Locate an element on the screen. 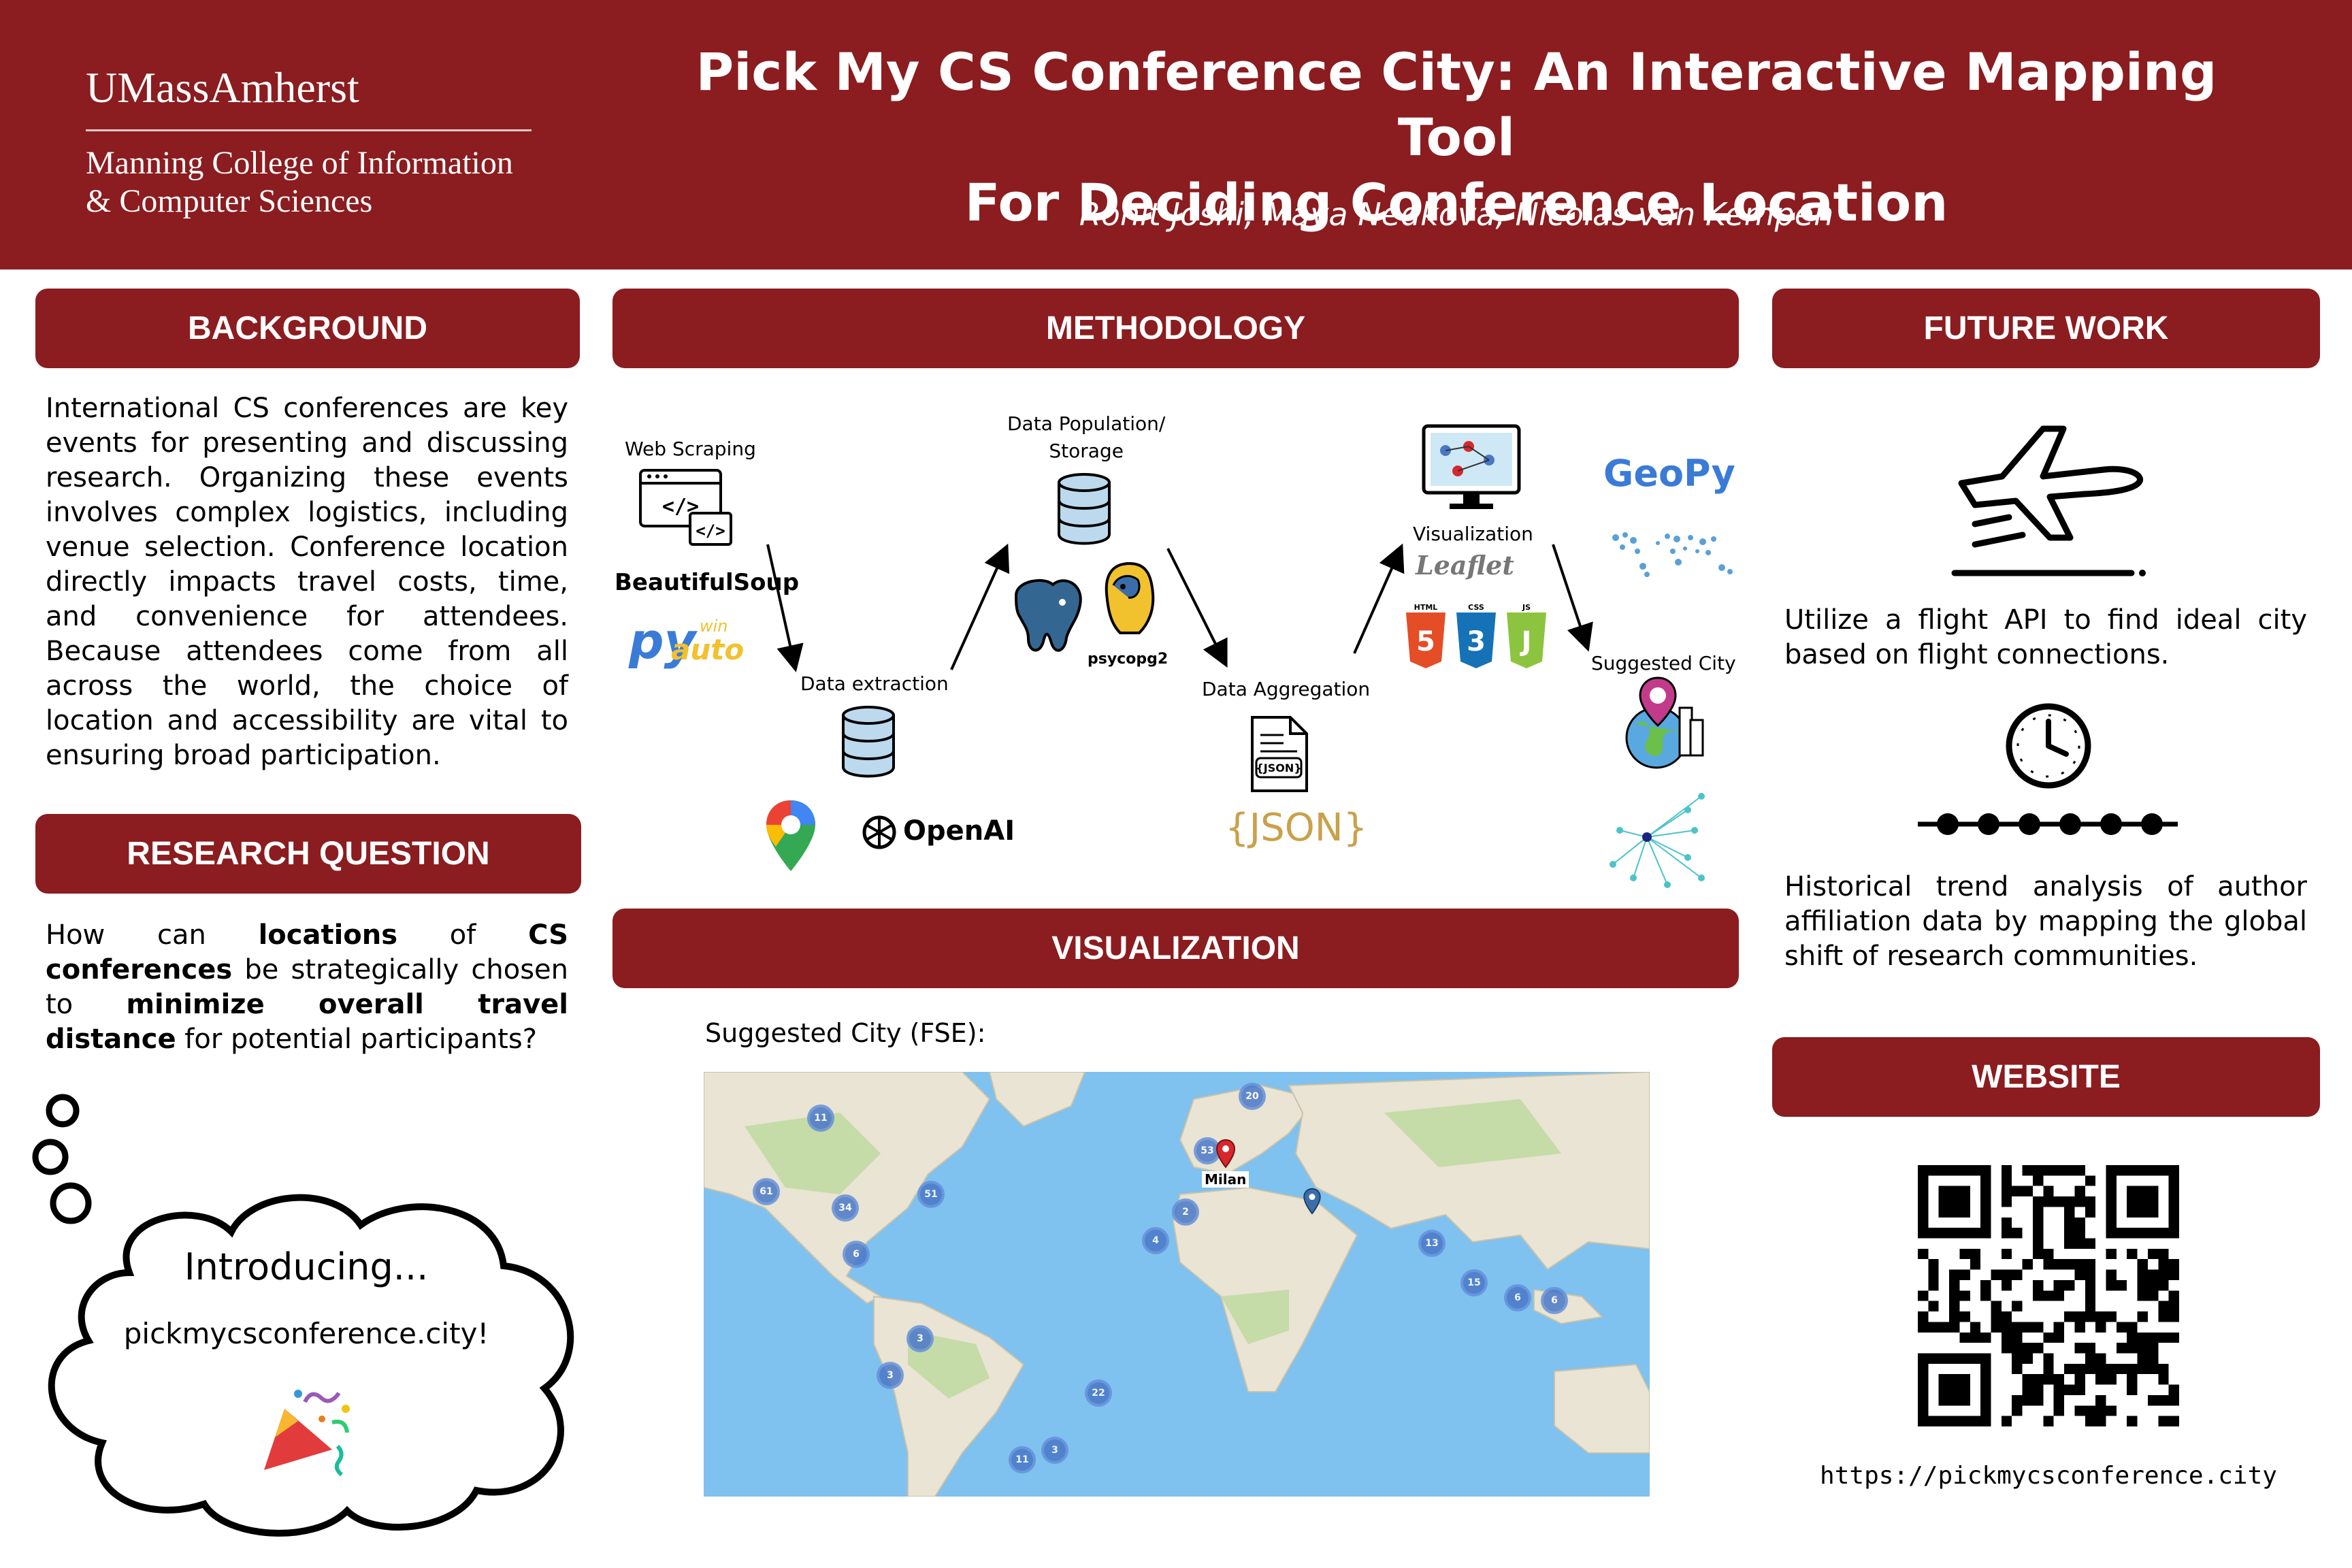 The image size is (2352, 1568). bubble-site-link: pickmycsconference.city! is located at coordinates (306, 1334).